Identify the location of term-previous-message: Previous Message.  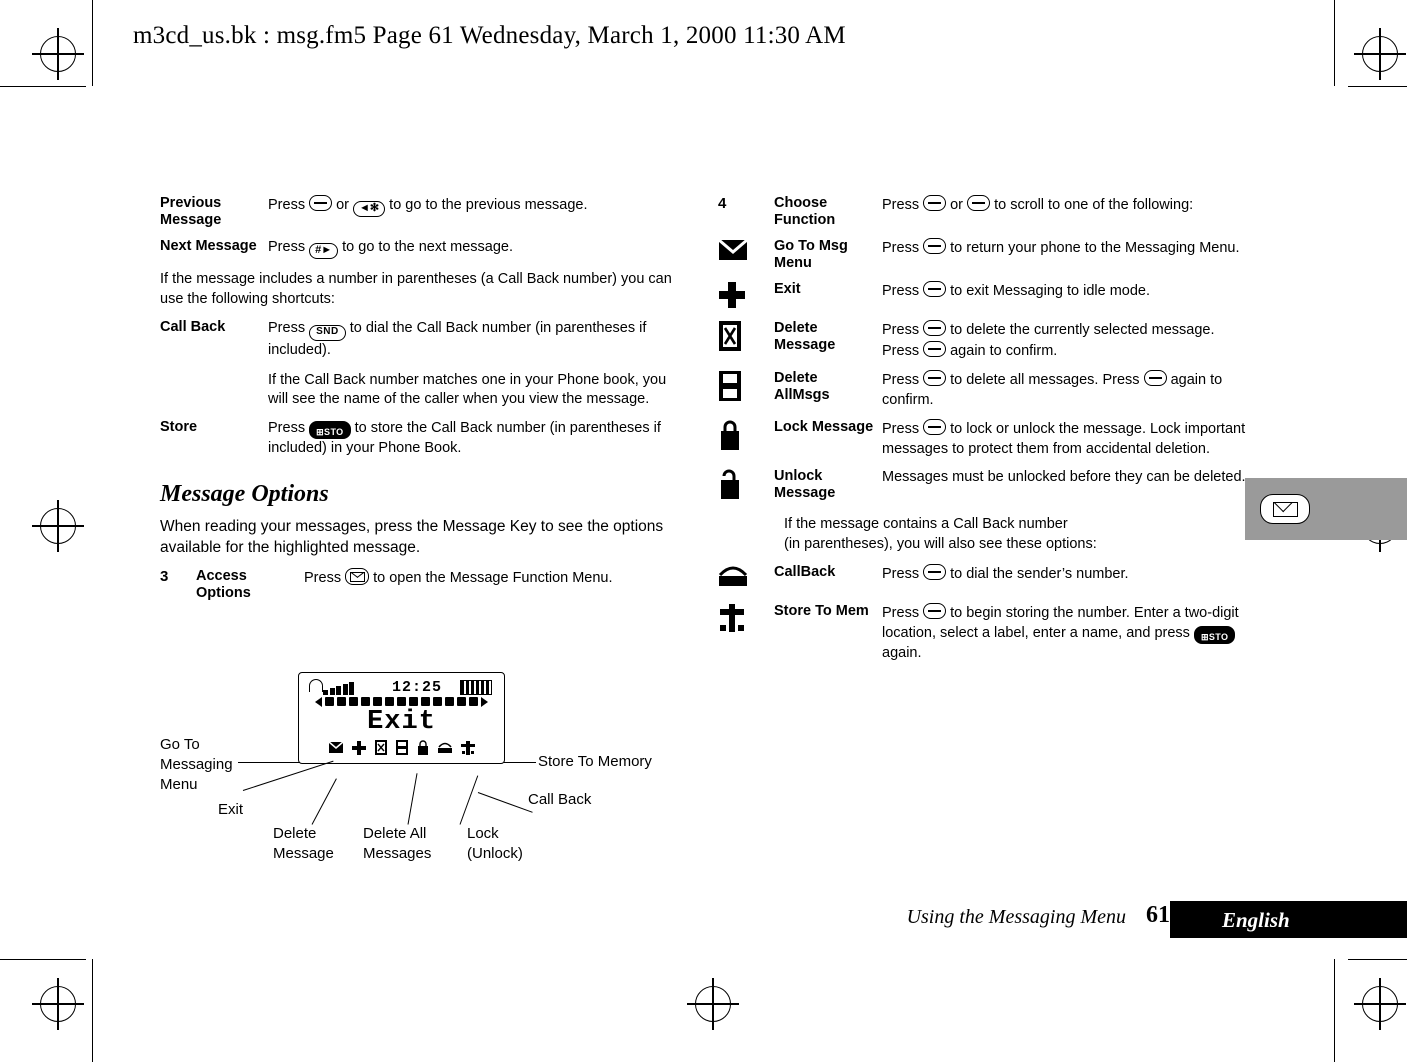
(191, 211).